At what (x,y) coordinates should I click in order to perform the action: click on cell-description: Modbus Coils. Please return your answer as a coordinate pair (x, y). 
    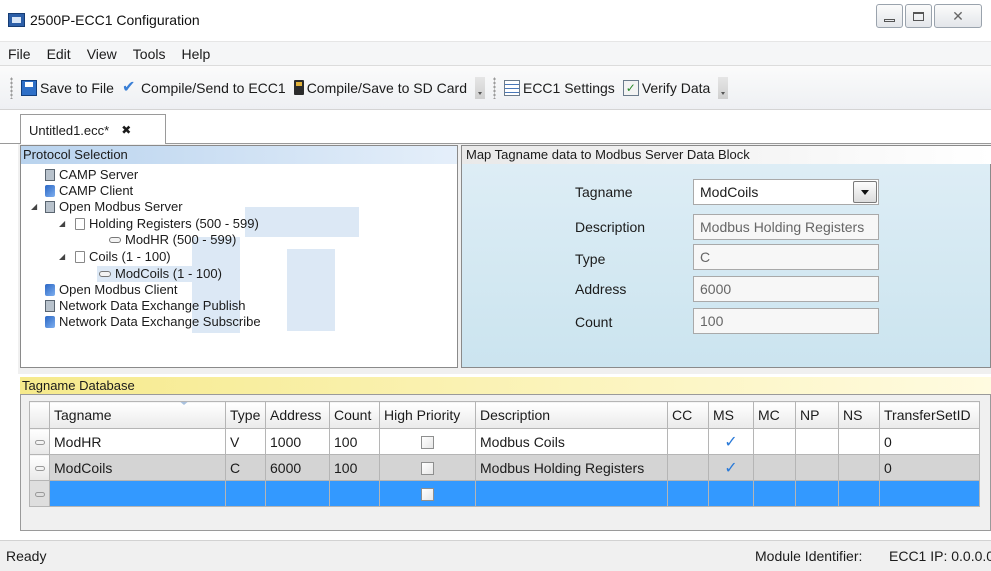
    Looking at the image, I should click on (571, 441).